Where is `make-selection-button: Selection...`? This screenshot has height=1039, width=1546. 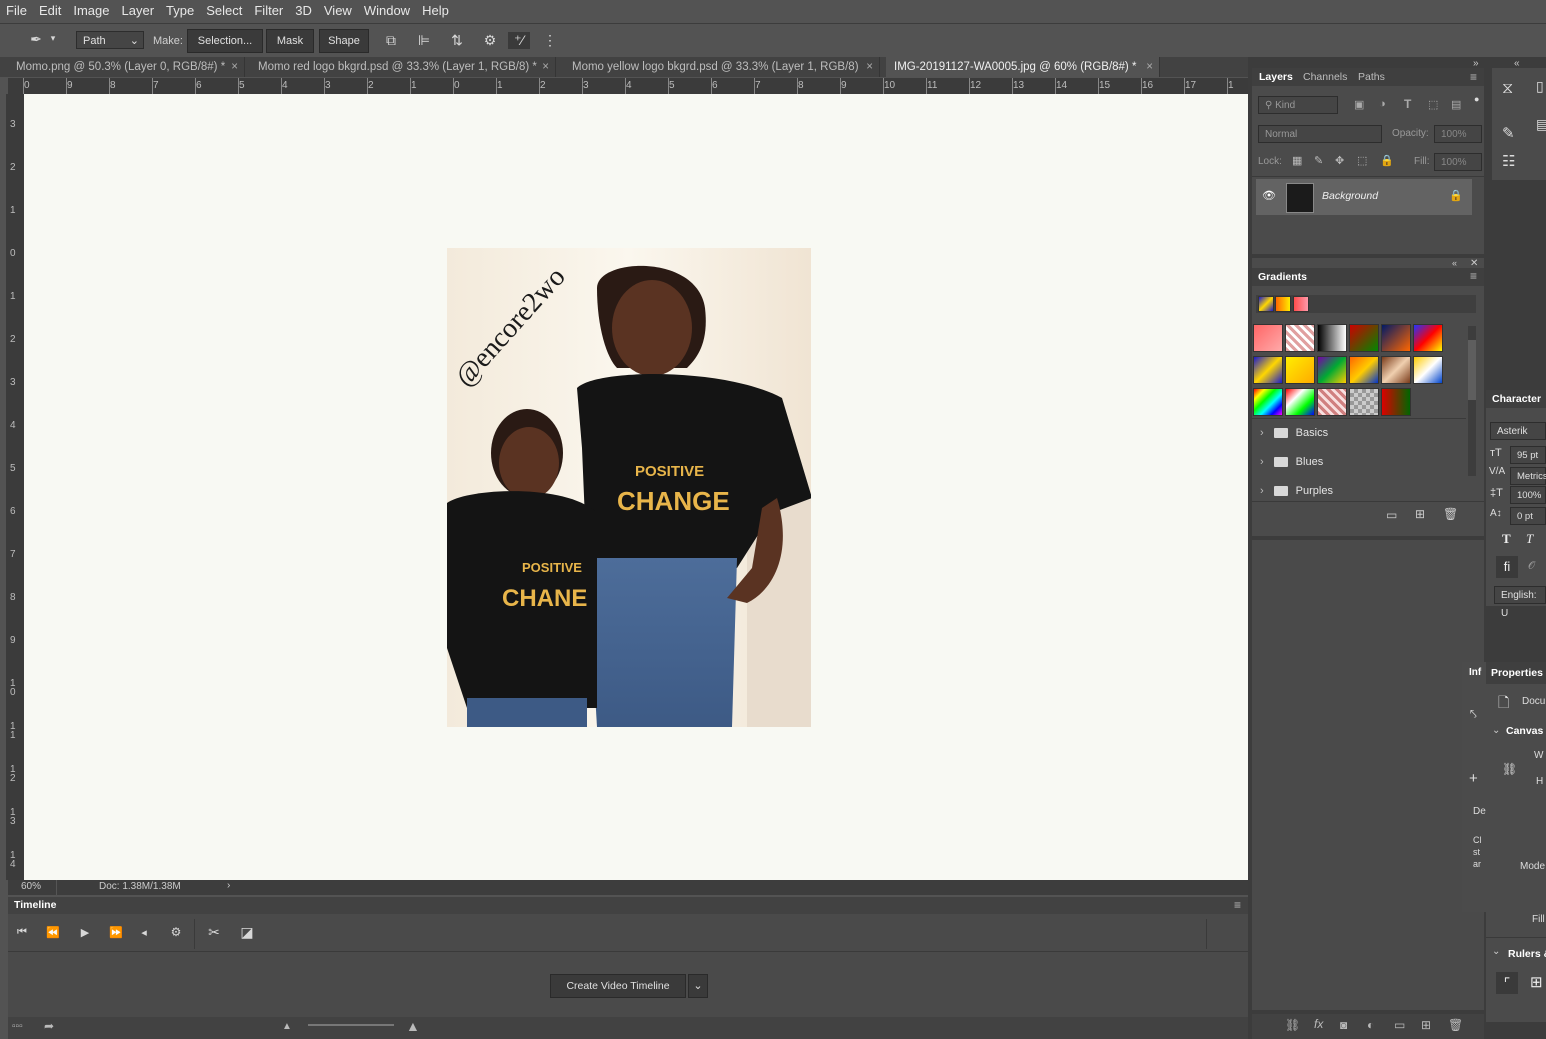 make-selection-button: Selection... is located at coordinates (225, 41).